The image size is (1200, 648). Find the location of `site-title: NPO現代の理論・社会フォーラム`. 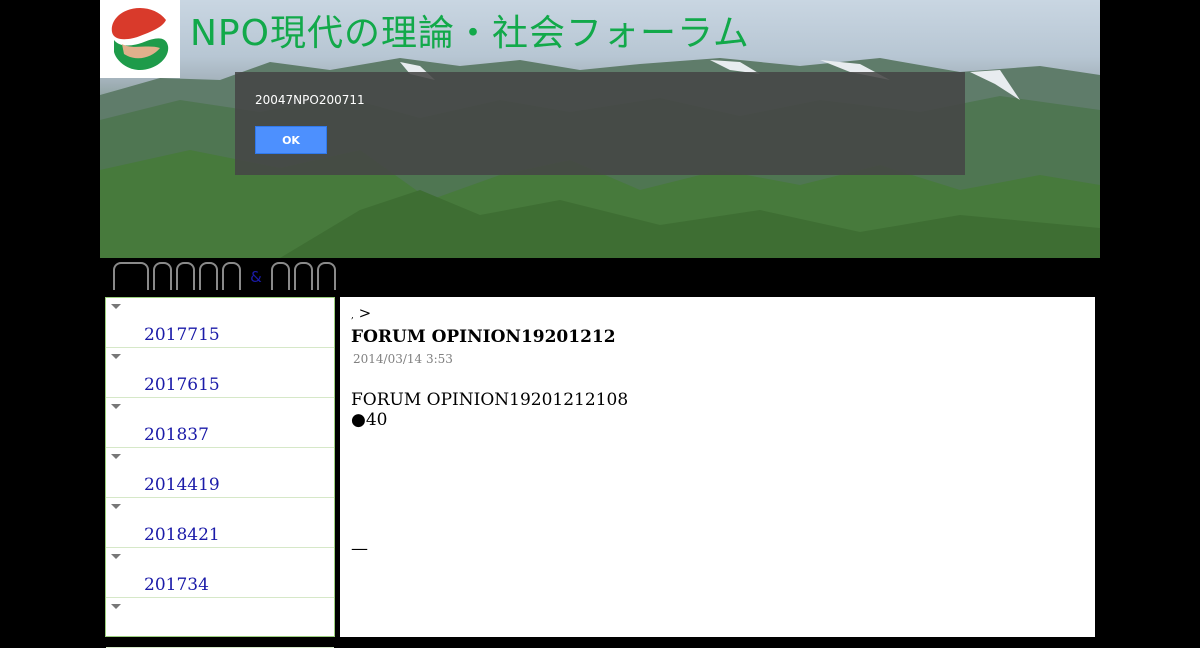

site-title: NPO現代の理論・社会フォーラム is located at coordinates (470, 30).